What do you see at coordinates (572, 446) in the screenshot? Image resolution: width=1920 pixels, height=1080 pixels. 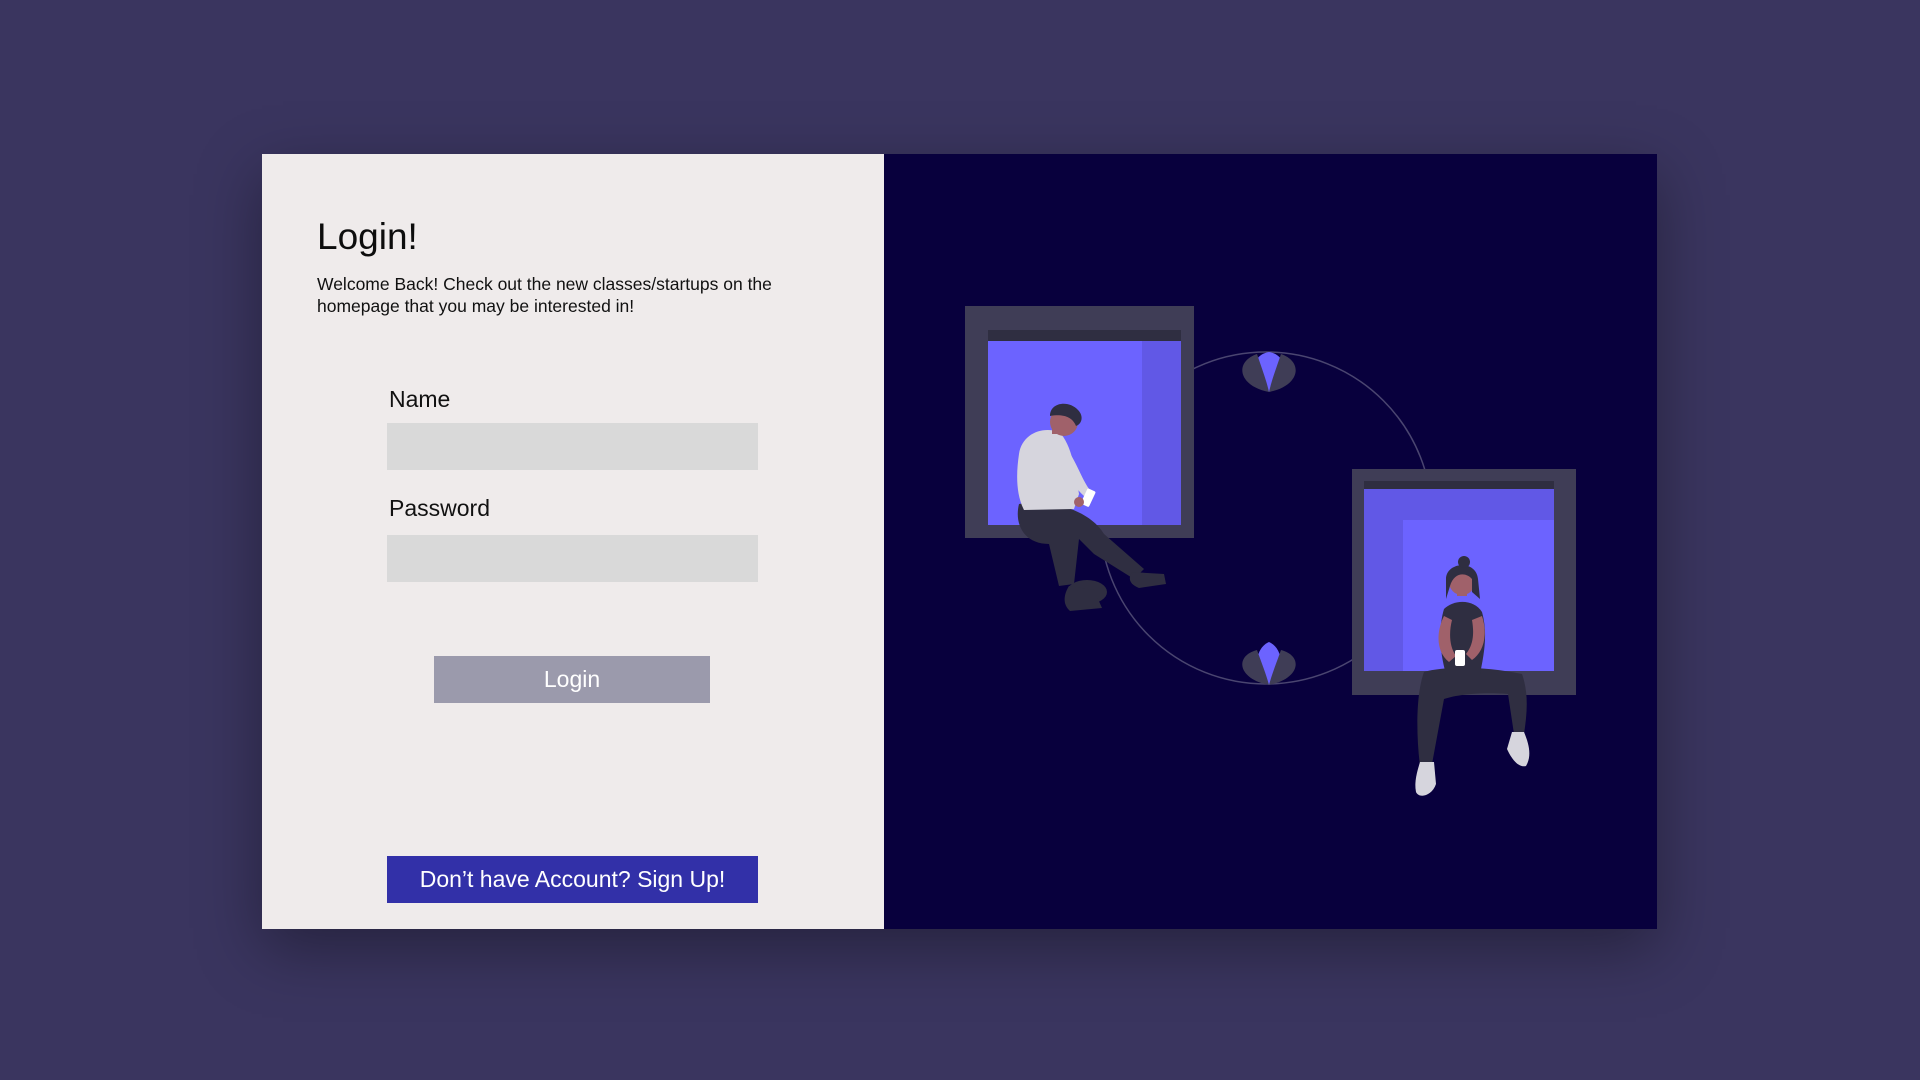 I see `name-input` at bounding box center [572, 446].